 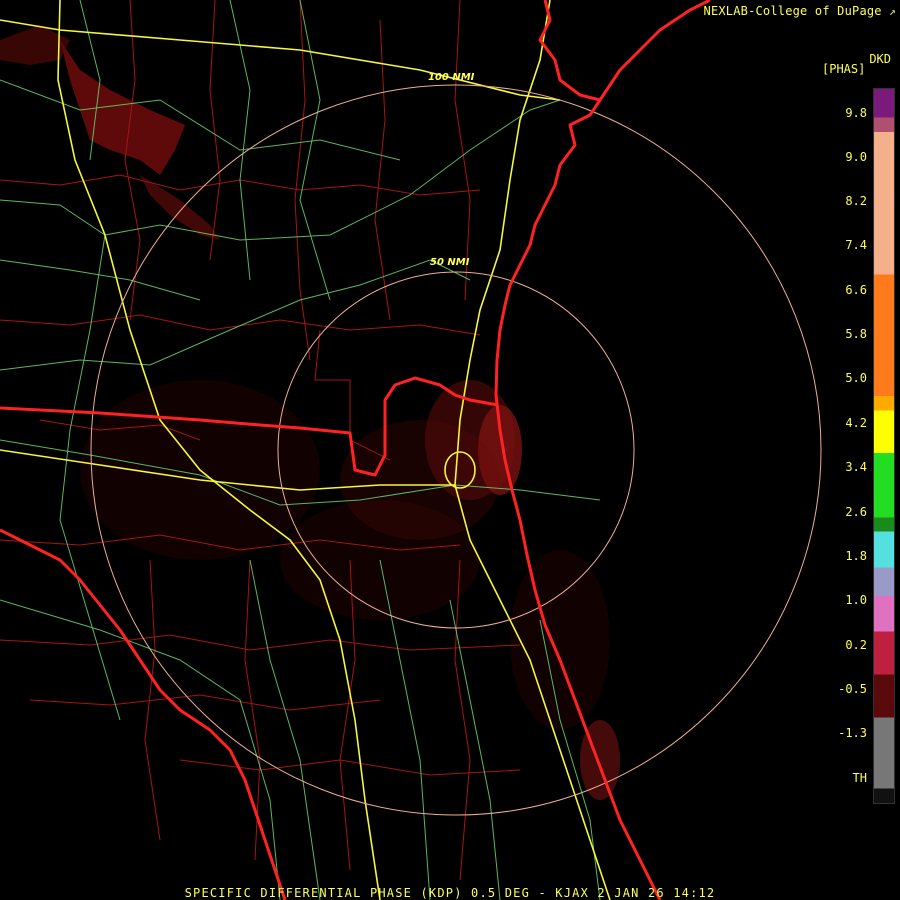 I want to click on credit-text: NEXLAB-College of DuPage, so click(x=792, y=11).